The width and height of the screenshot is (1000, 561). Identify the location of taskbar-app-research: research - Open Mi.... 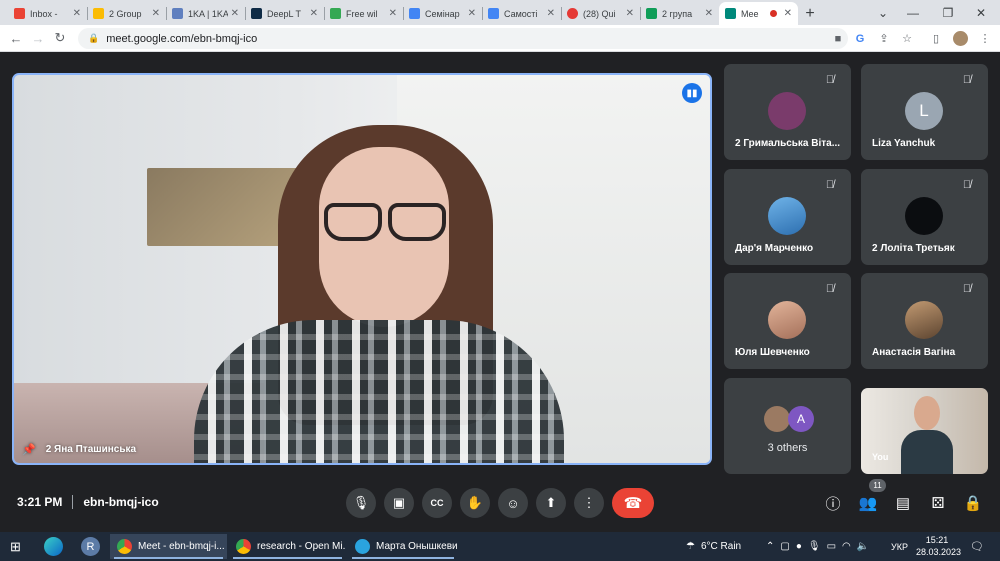
(287, 546).